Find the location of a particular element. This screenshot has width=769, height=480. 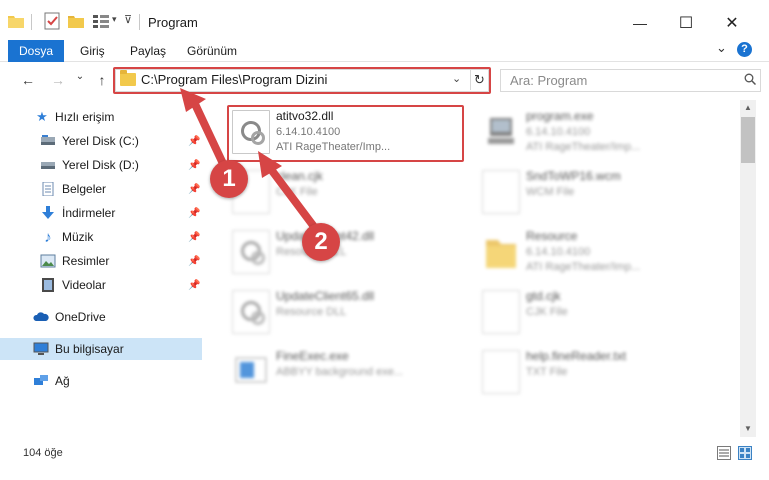

tiles-view-button is located at coordinates (745, 453).